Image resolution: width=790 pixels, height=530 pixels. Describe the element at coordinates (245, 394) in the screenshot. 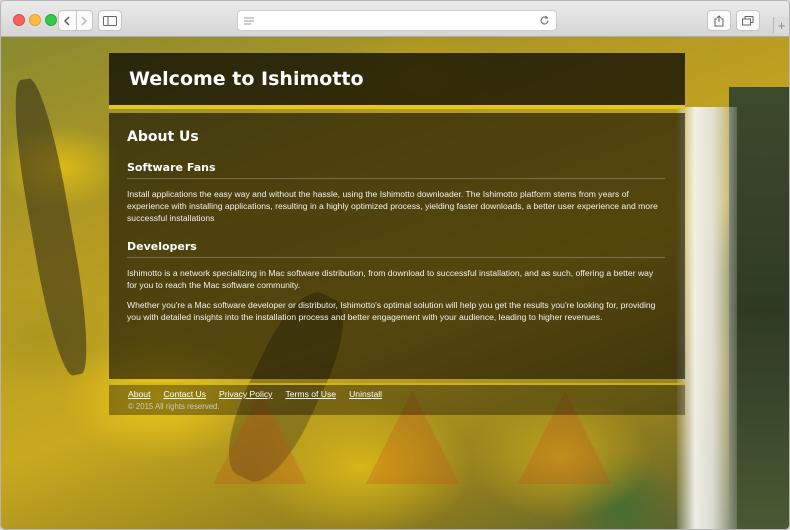

I see `footer-link-privacy-policy: Privacy Policy` at that location.